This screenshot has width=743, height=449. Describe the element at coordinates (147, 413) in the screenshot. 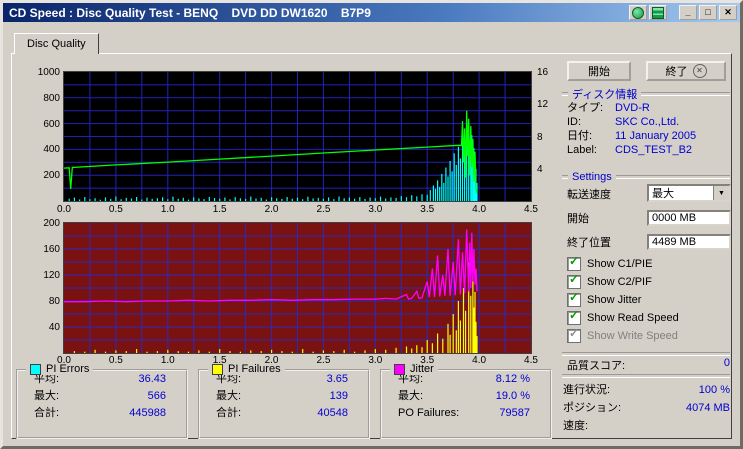

I see `stat-value: 445988` at that location.